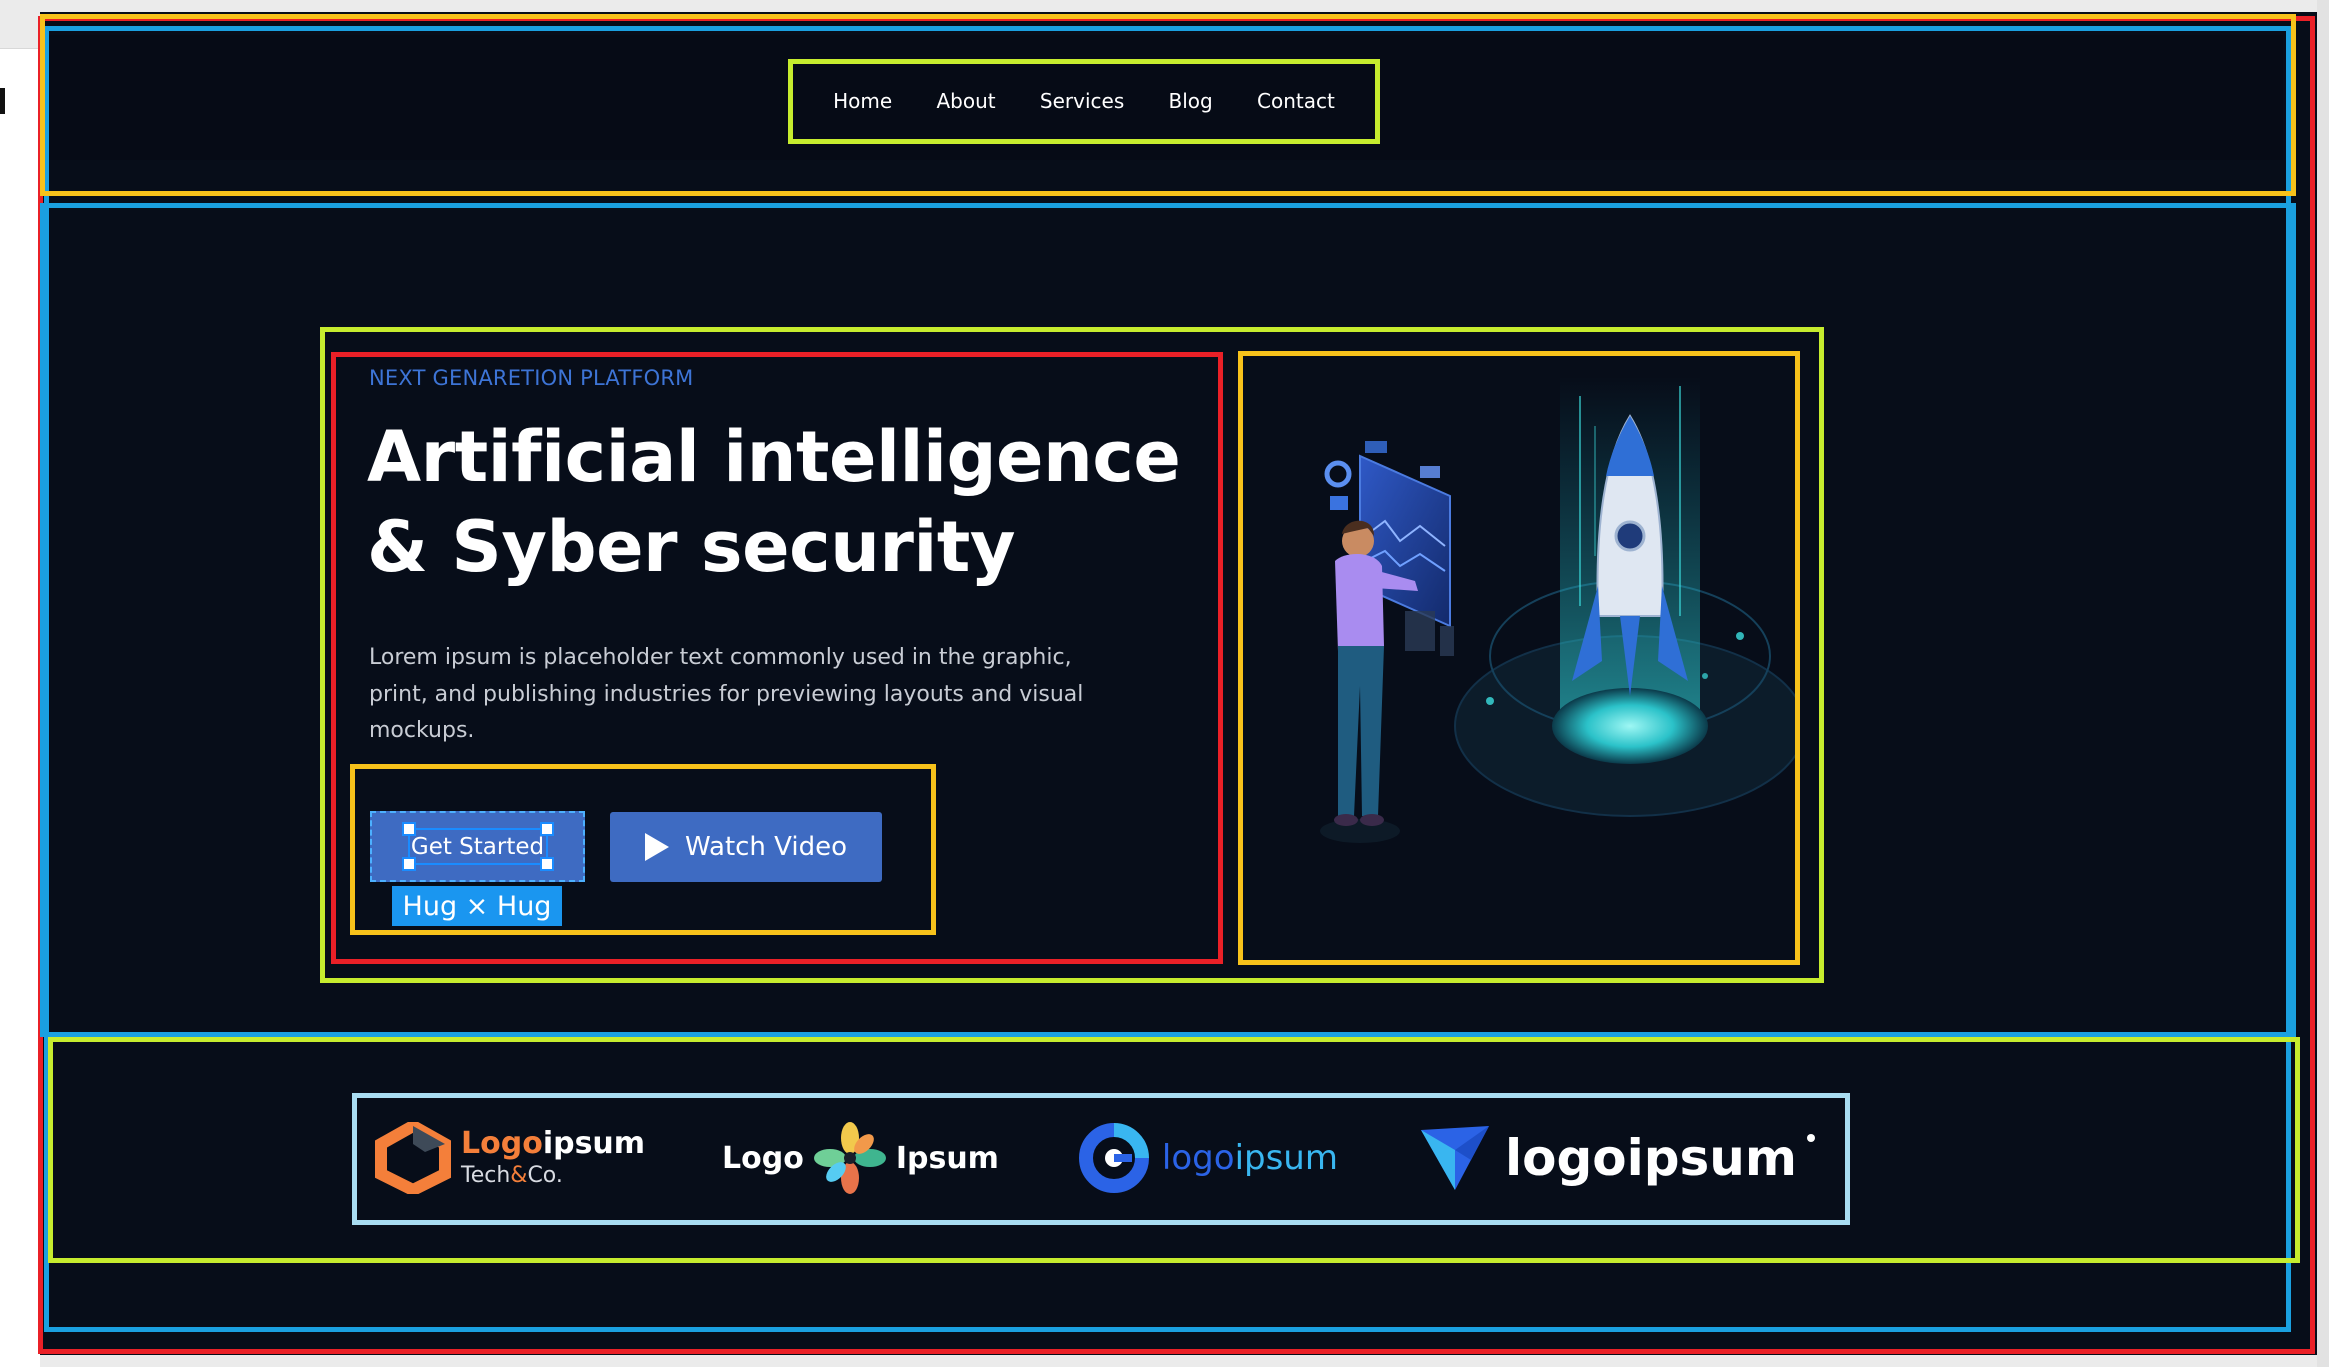 The height and width of the screenshot is (1367, 2329). What do you see at coordinates (486, 1175) in the screenshot?
I see `logo1-sub-part1: Tech` at bounding box center [486, 1175].